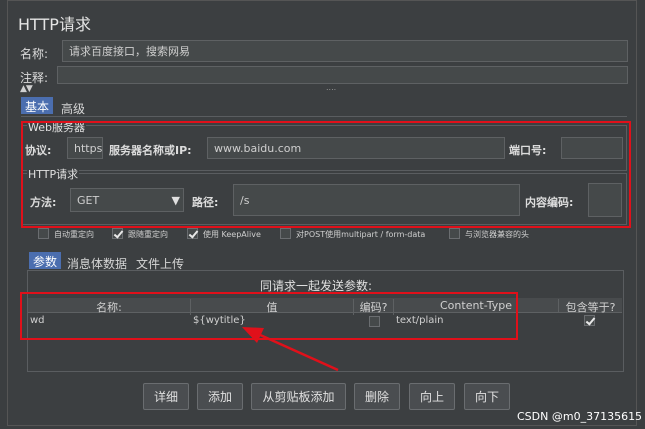 The image size is (645, 429). Describe the element at coordinates (589, 320) in the screenshot. I see `param-include-equals-checkbox` at that location.